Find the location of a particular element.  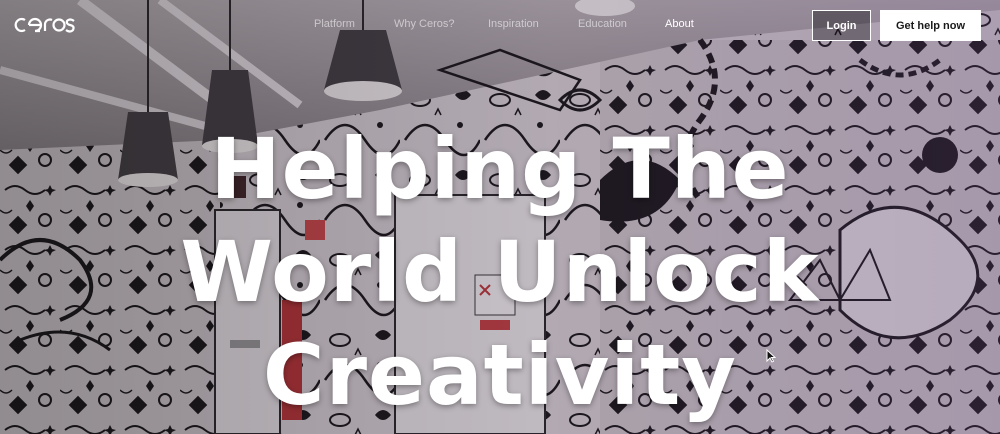

ceros-logo-icon is located at coordinates (44, 25).